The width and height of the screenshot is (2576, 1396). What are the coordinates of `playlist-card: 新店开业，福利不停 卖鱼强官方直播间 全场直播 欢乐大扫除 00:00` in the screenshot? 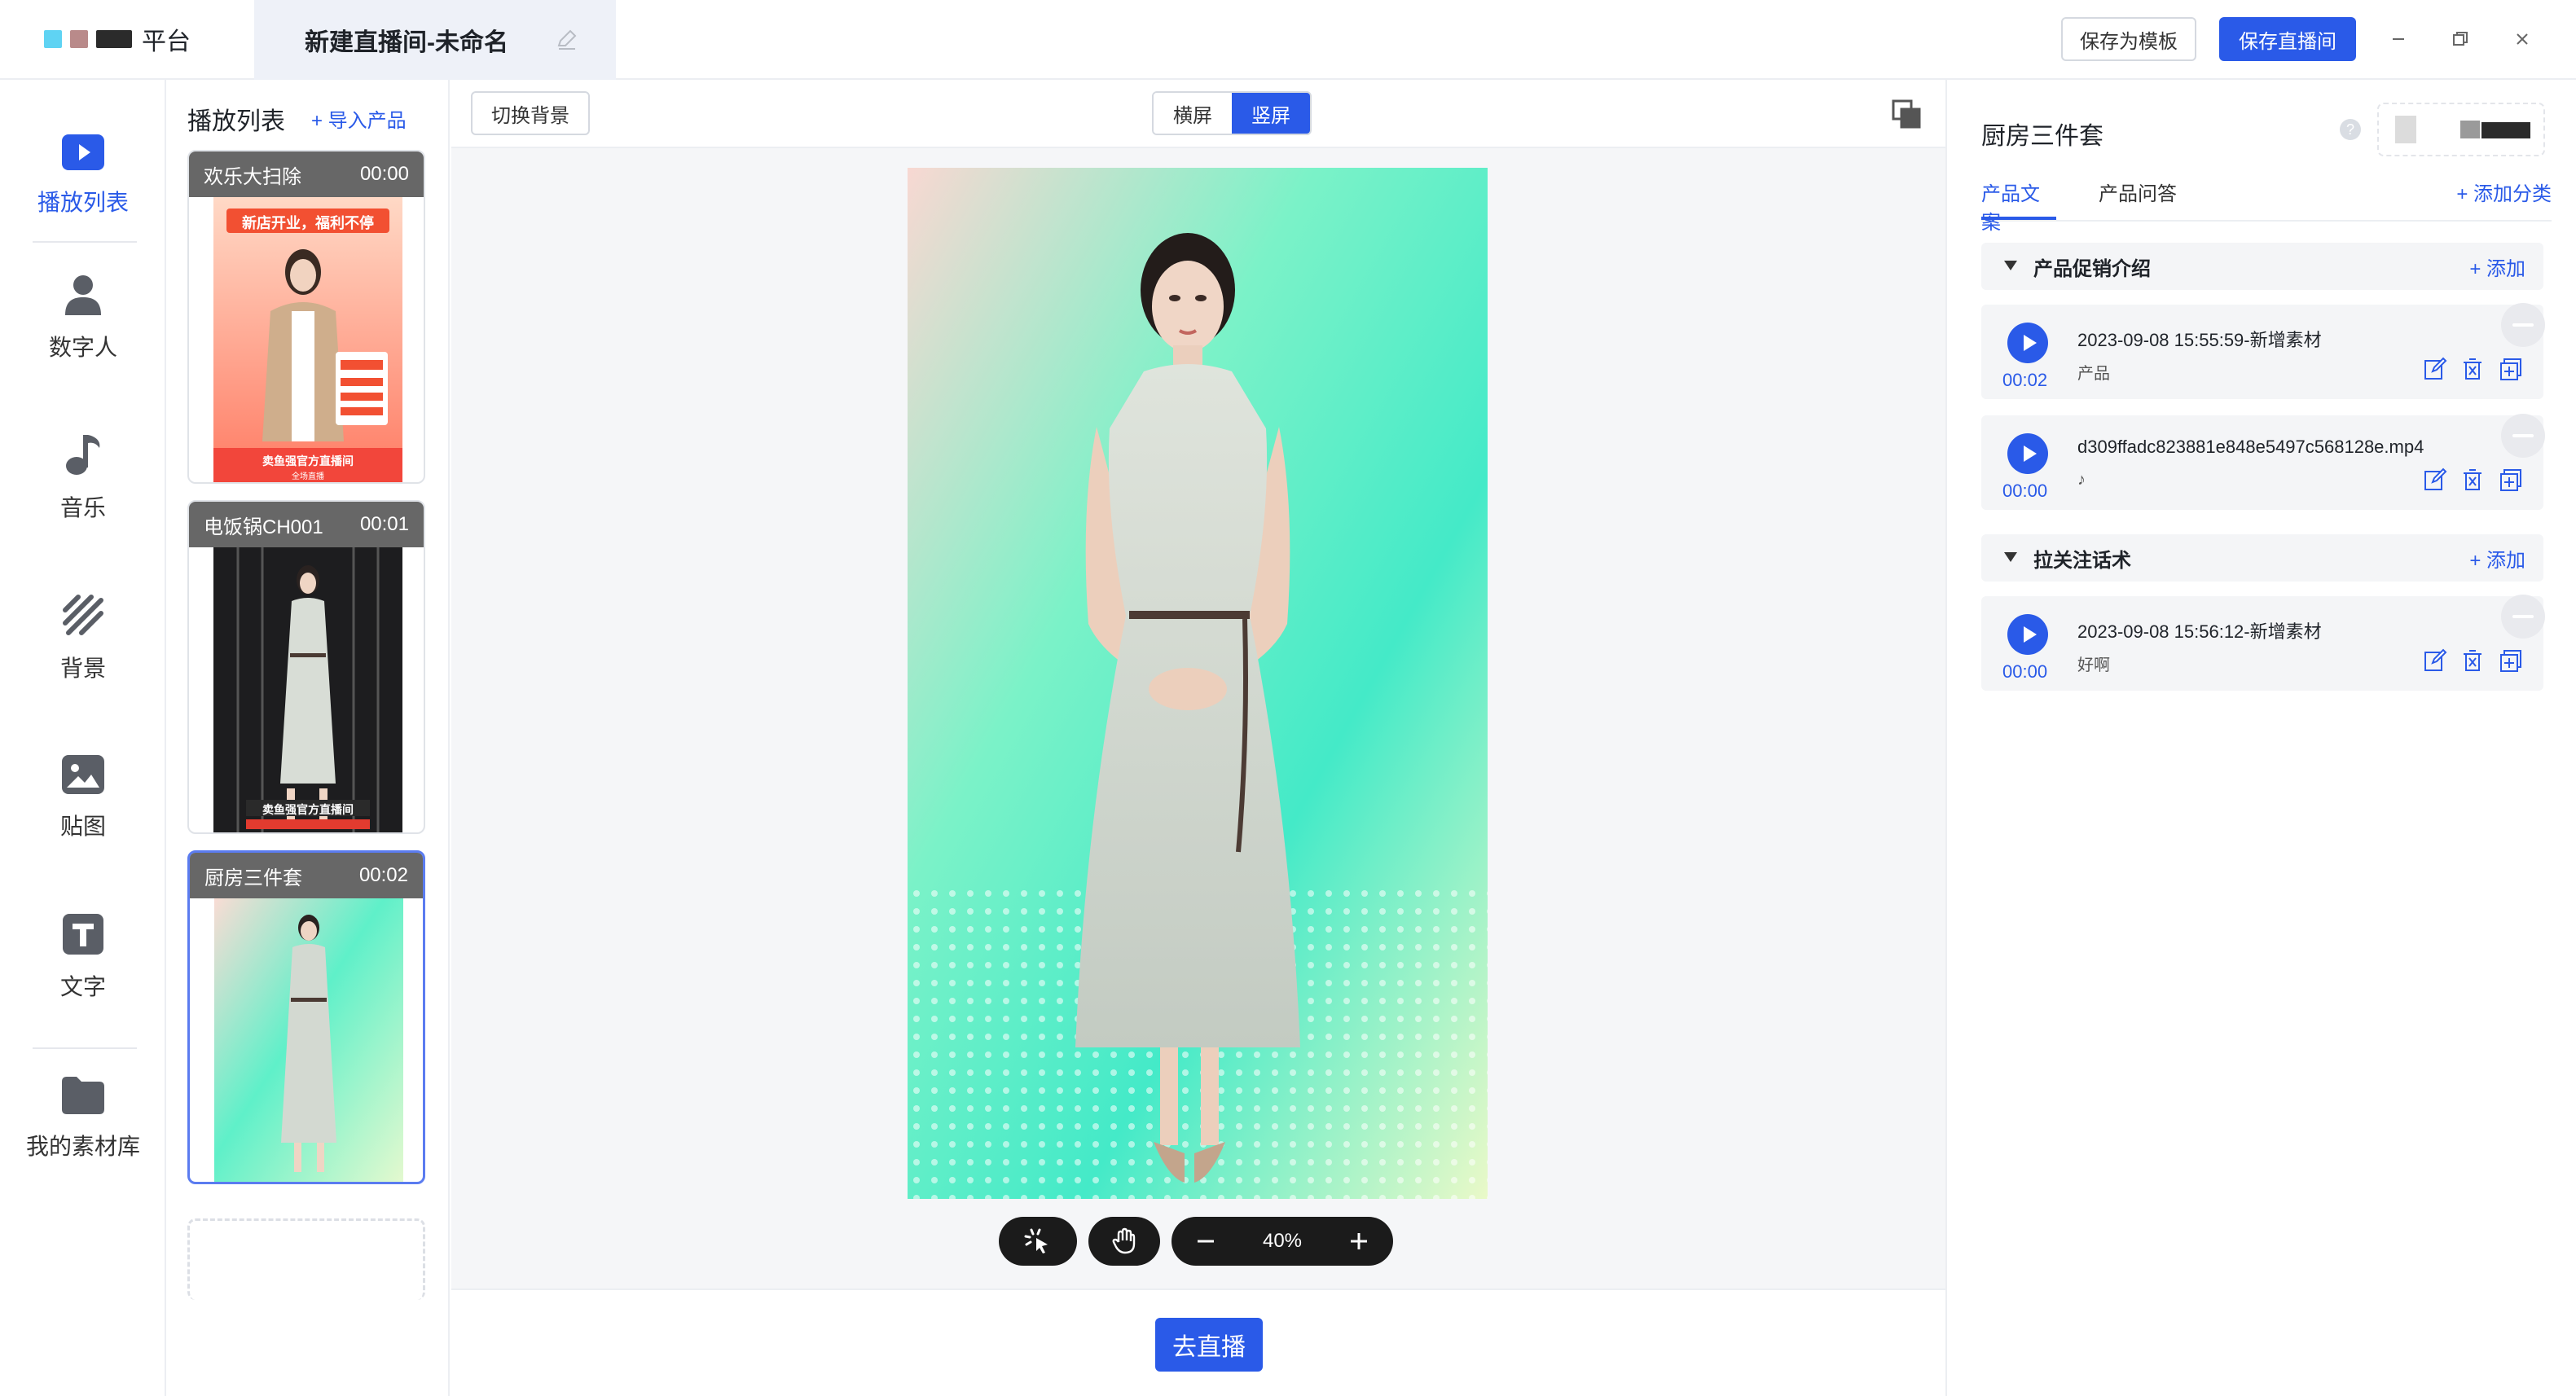 It's located at (306, 317).